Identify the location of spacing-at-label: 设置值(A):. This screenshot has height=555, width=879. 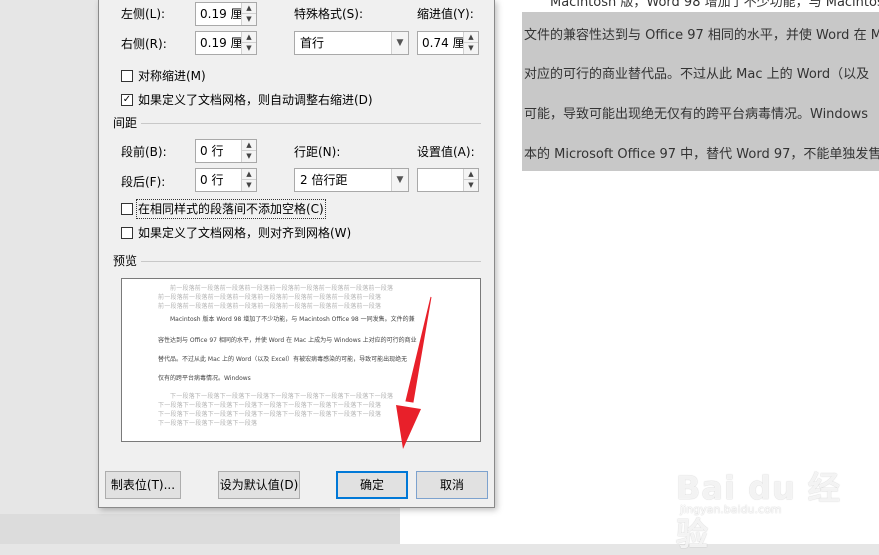
(446, 152).